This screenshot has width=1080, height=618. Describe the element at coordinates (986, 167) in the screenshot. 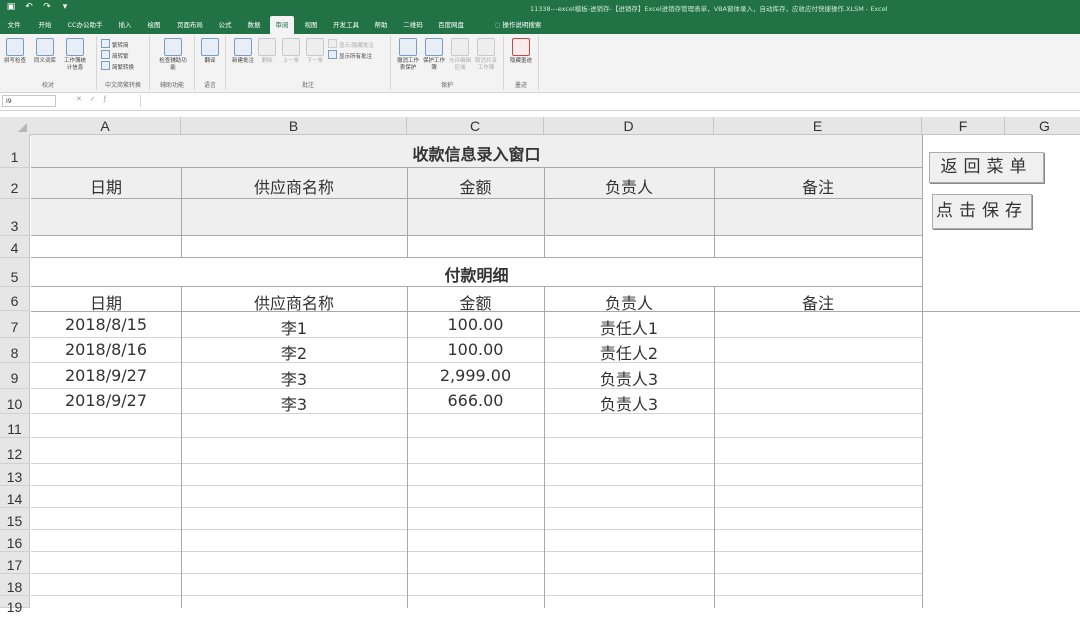

I see `return-menu-button: 返回菜单` at that location.